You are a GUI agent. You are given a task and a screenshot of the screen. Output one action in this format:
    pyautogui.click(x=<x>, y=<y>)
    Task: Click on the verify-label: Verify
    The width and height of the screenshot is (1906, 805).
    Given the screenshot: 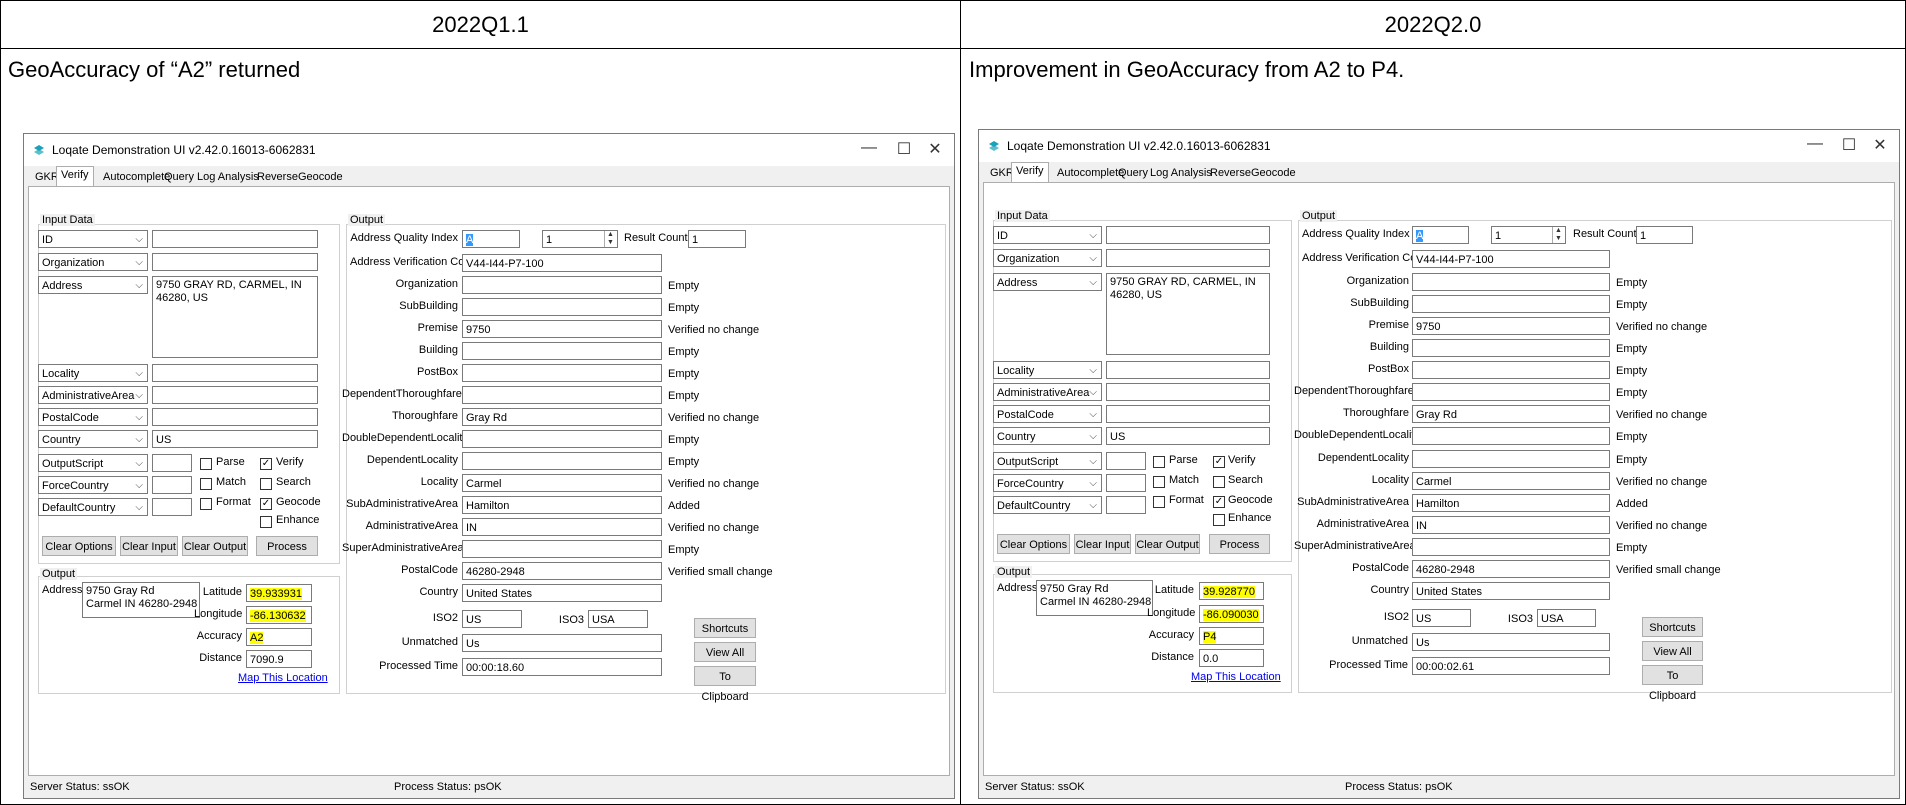 What is the action you would take?
    pyautogui.click(x=1242, y=460)
    